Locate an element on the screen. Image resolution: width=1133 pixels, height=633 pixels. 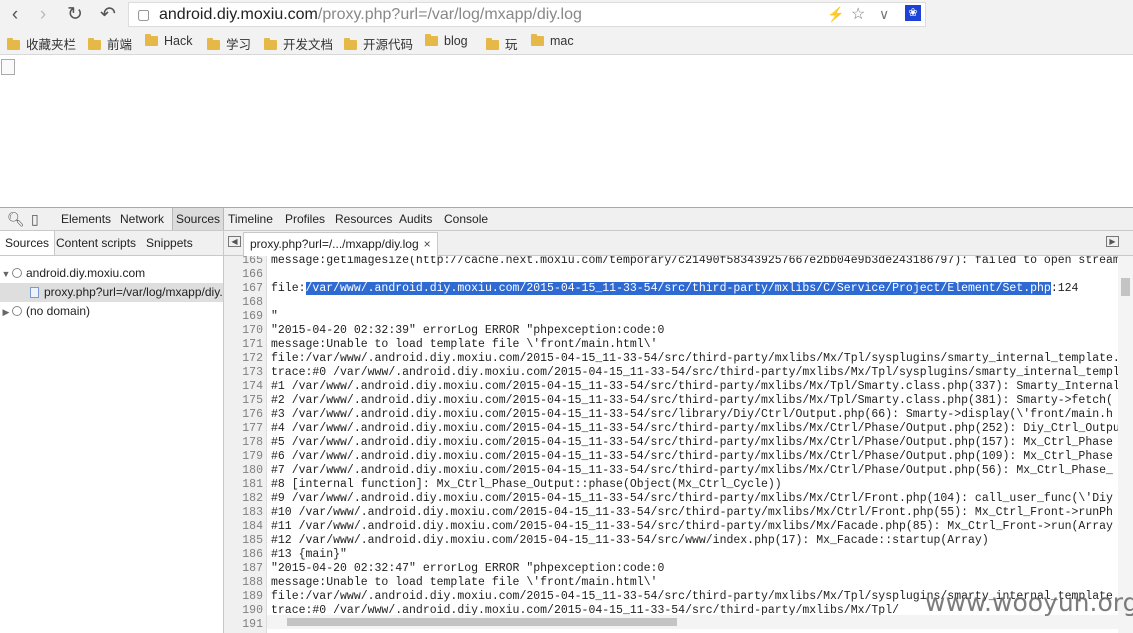
bookmark-folder: Hack is located at coordinates (168, 41).